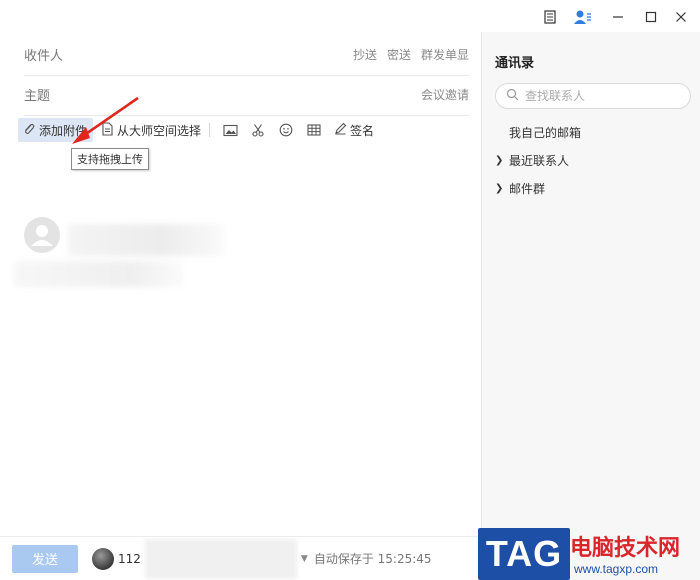 The image size is (700, 580). I want to click on contact-group-label: 邮件群, so click(527, 189).